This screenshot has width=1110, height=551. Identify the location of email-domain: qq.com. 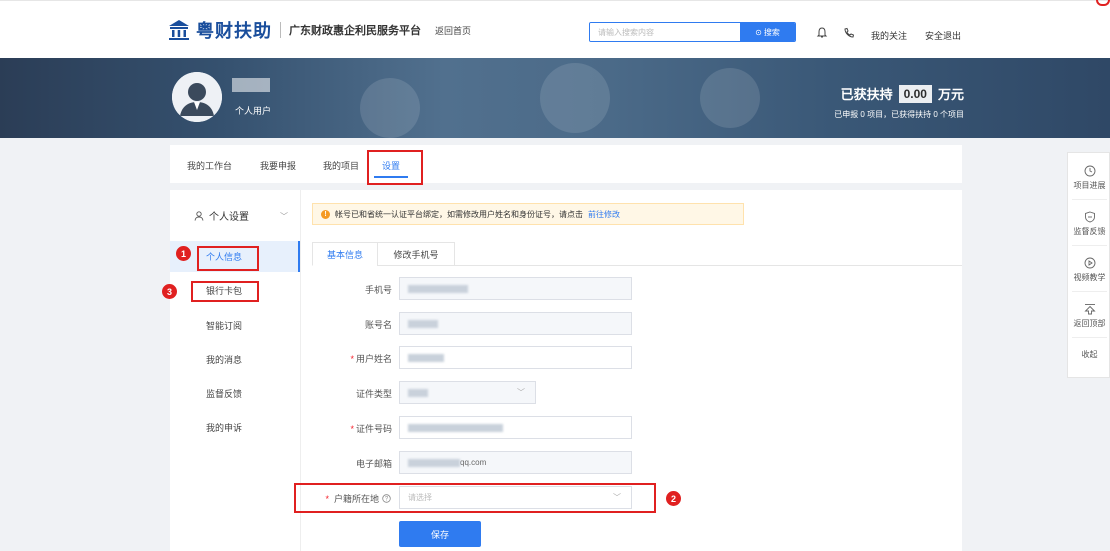
(473, 462).